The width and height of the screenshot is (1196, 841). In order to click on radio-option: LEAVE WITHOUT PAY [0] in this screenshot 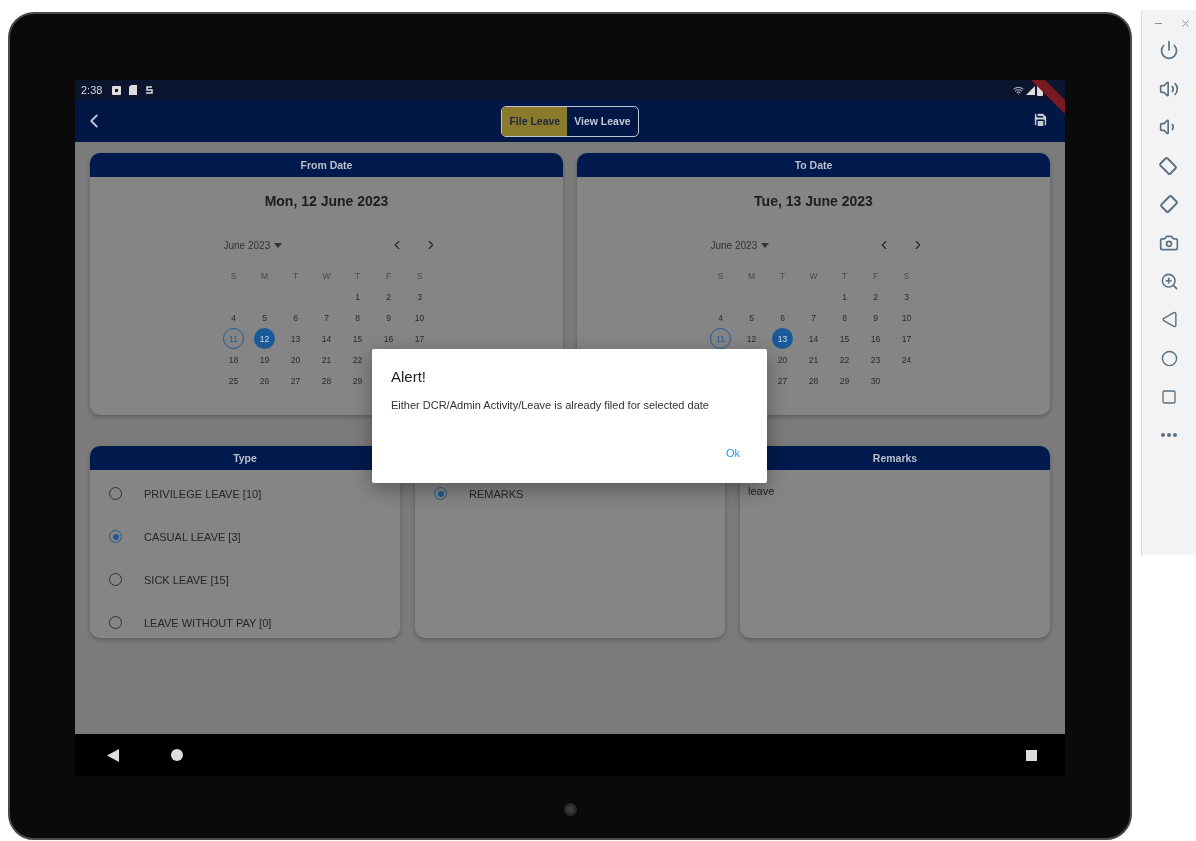, I will do `click(254, 619)`.